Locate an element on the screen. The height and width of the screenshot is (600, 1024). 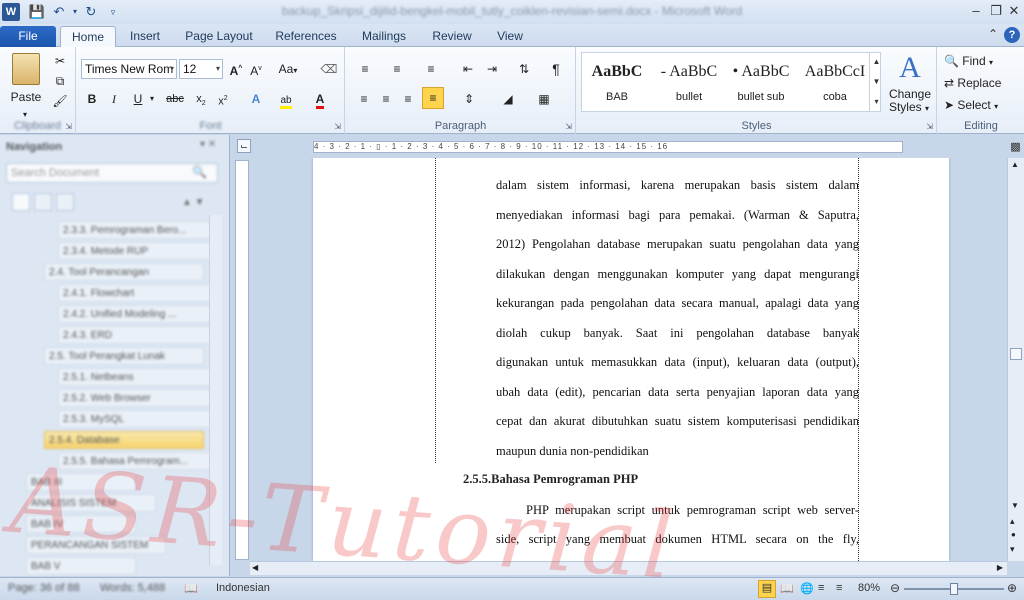
horizontal-scrollbar: ◀ ▶ is located at coordinates (628, 568).